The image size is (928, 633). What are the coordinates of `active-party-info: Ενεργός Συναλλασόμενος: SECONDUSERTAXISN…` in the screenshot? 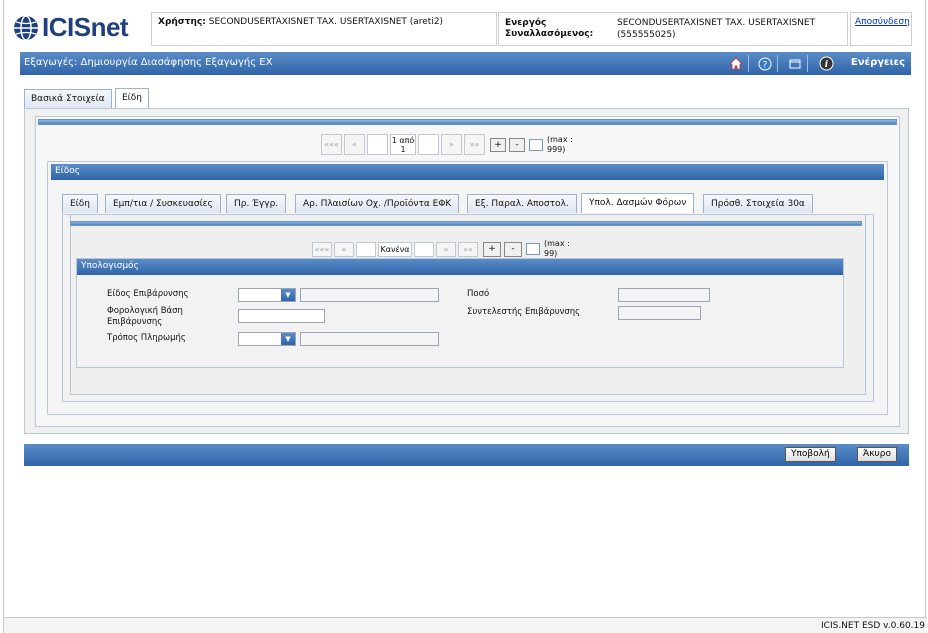 It's located at (673, 29).